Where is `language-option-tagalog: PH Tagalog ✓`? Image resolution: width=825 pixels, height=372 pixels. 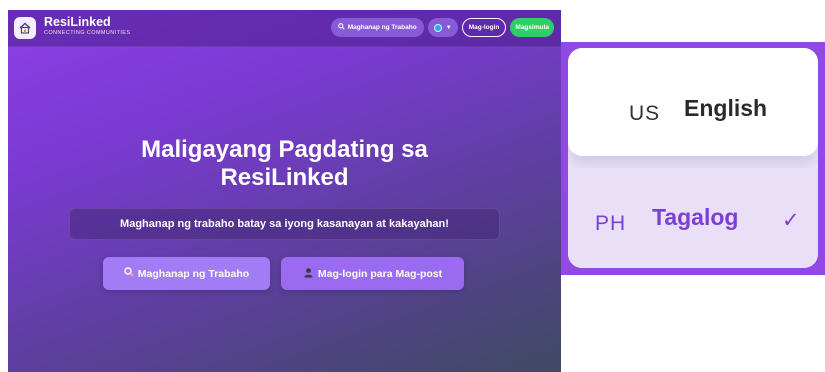 language-option-tagalog: PH Tagalog ✓ is located at coordinates (693, 218).